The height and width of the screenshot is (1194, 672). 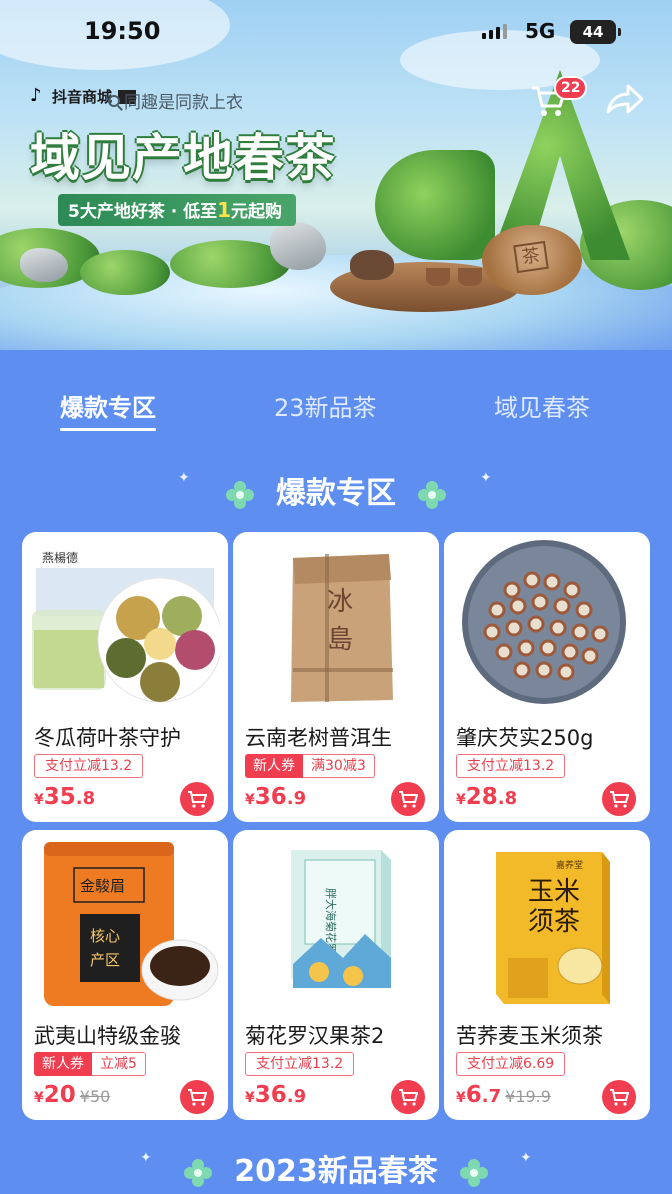 I want to click on original-price: ¥19.9, so click(x=528, y=1096).